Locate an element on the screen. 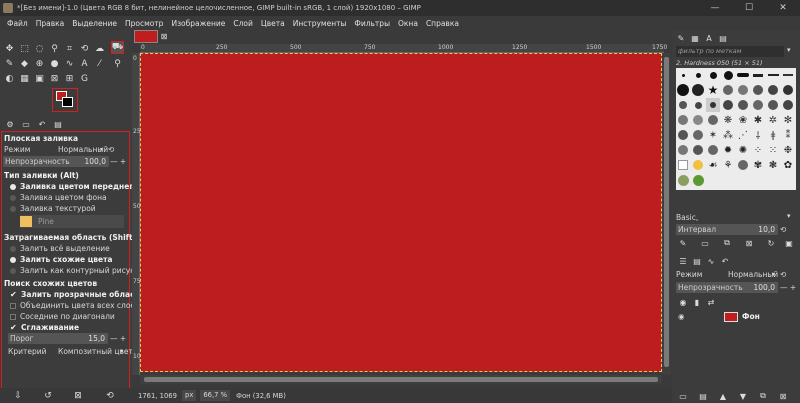 The height and width of the screenshot is (403, 800). fill-transparent-checkbox: ✔ Залить прозрачные области is located at coordinates (77, 294).